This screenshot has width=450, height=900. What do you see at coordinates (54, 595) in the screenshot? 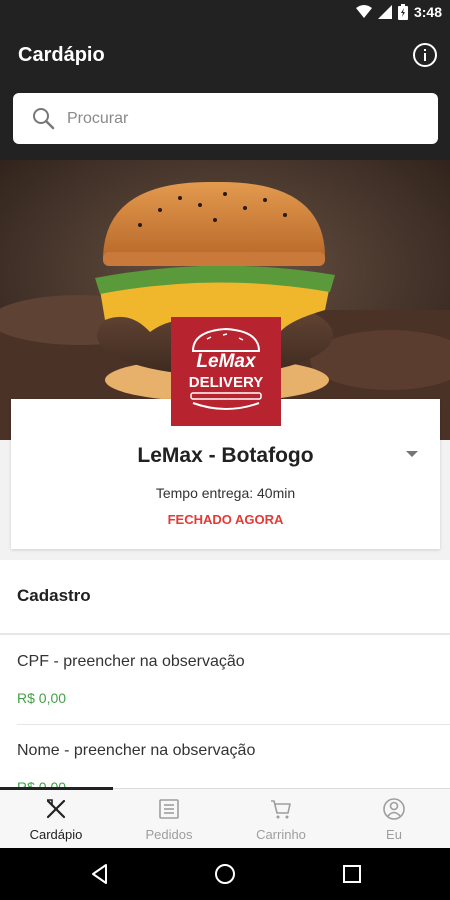
I see `section-title: Cadastro` at bounding box center [54, 595].